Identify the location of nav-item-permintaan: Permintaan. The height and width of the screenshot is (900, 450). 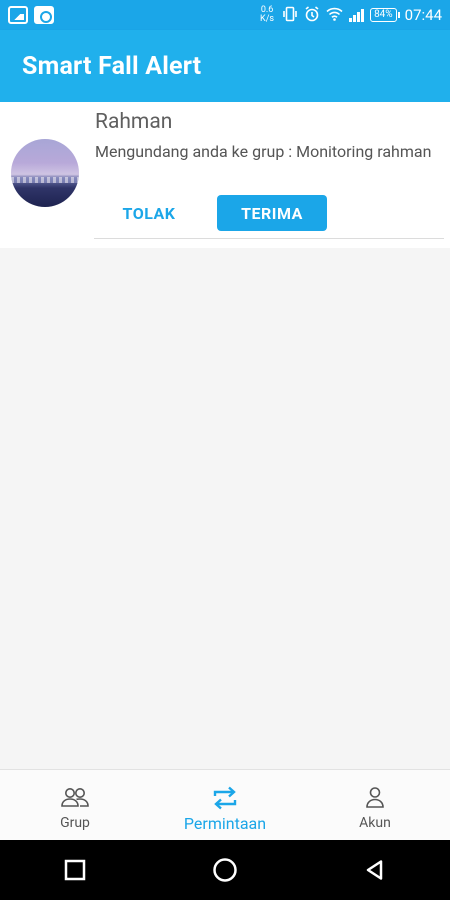
(225, 805).